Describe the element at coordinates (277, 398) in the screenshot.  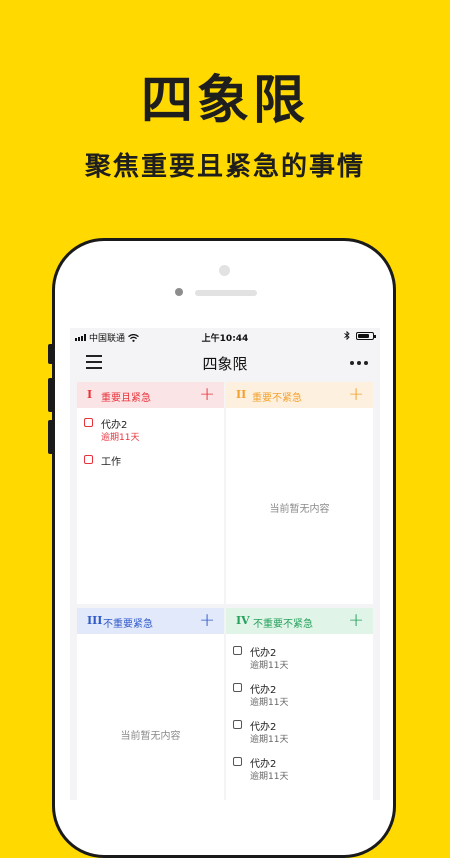
I see `quadrant-2-label: 重要不紧急` at that location.